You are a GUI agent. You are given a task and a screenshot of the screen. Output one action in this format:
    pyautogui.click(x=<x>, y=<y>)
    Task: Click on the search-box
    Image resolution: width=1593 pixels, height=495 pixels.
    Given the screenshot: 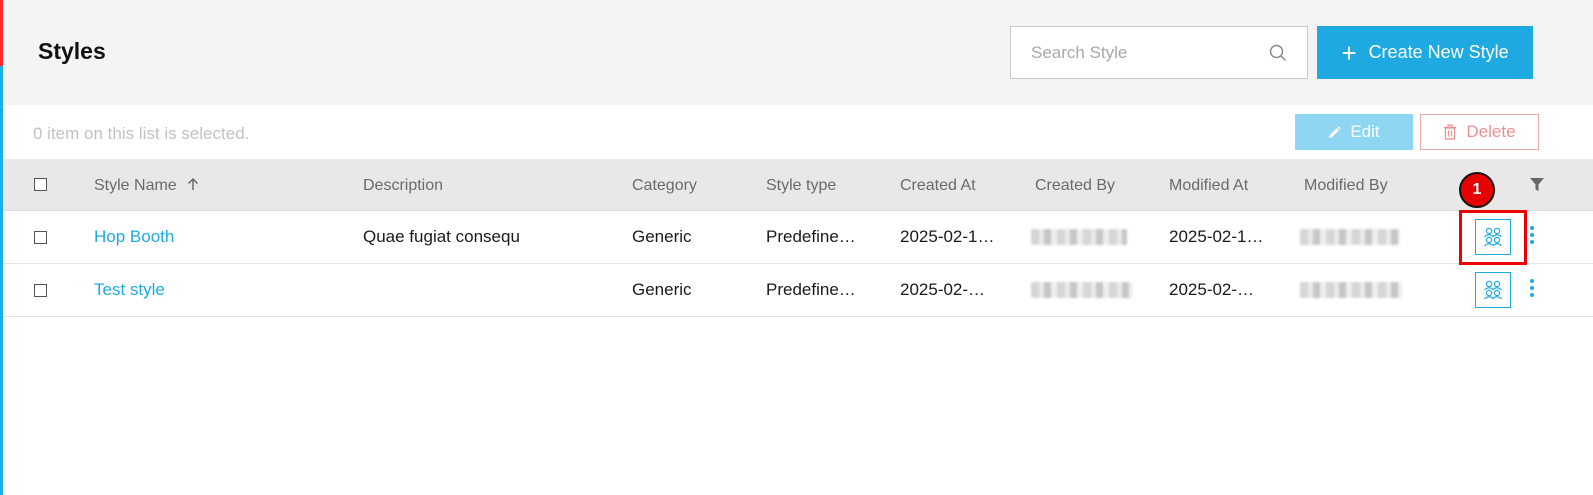 What is the action you would take?
    pyautogui.click(x=1159, y=52)
    